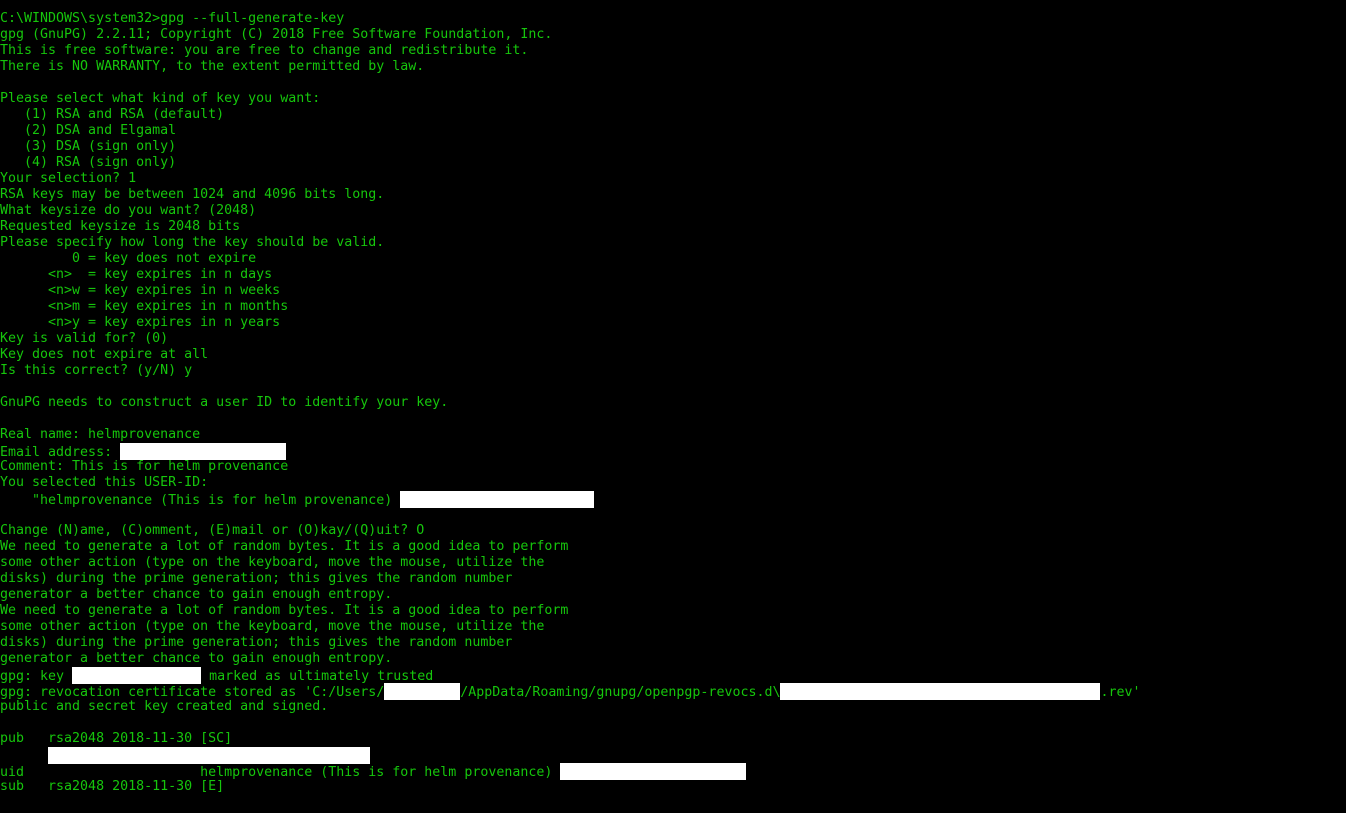  What do you see at coordinates (144, 306) in the screenshot?
I see `console-line-validity-option-nm: <n>m = key expires in n months` at bounding box center [144, 306].